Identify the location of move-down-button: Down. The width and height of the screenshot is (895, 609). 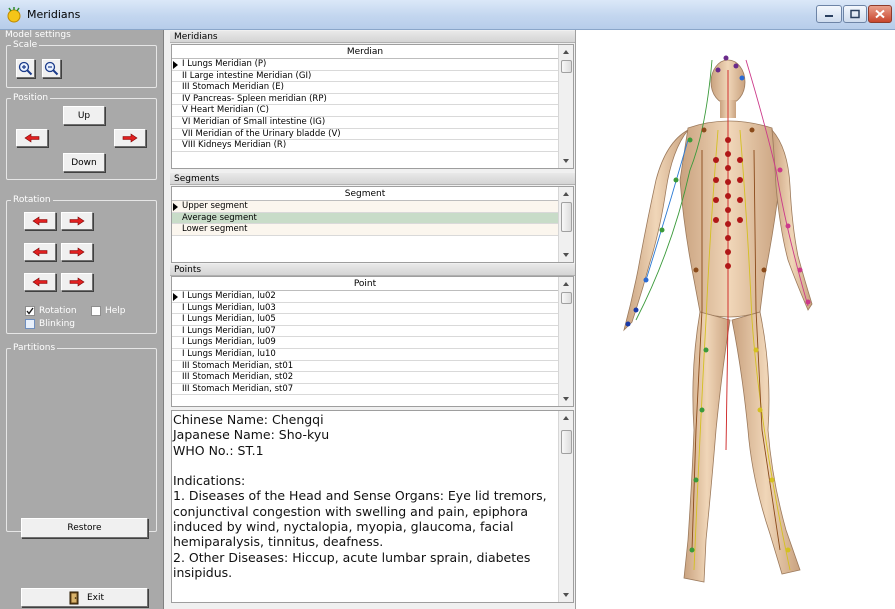
(84, 162).